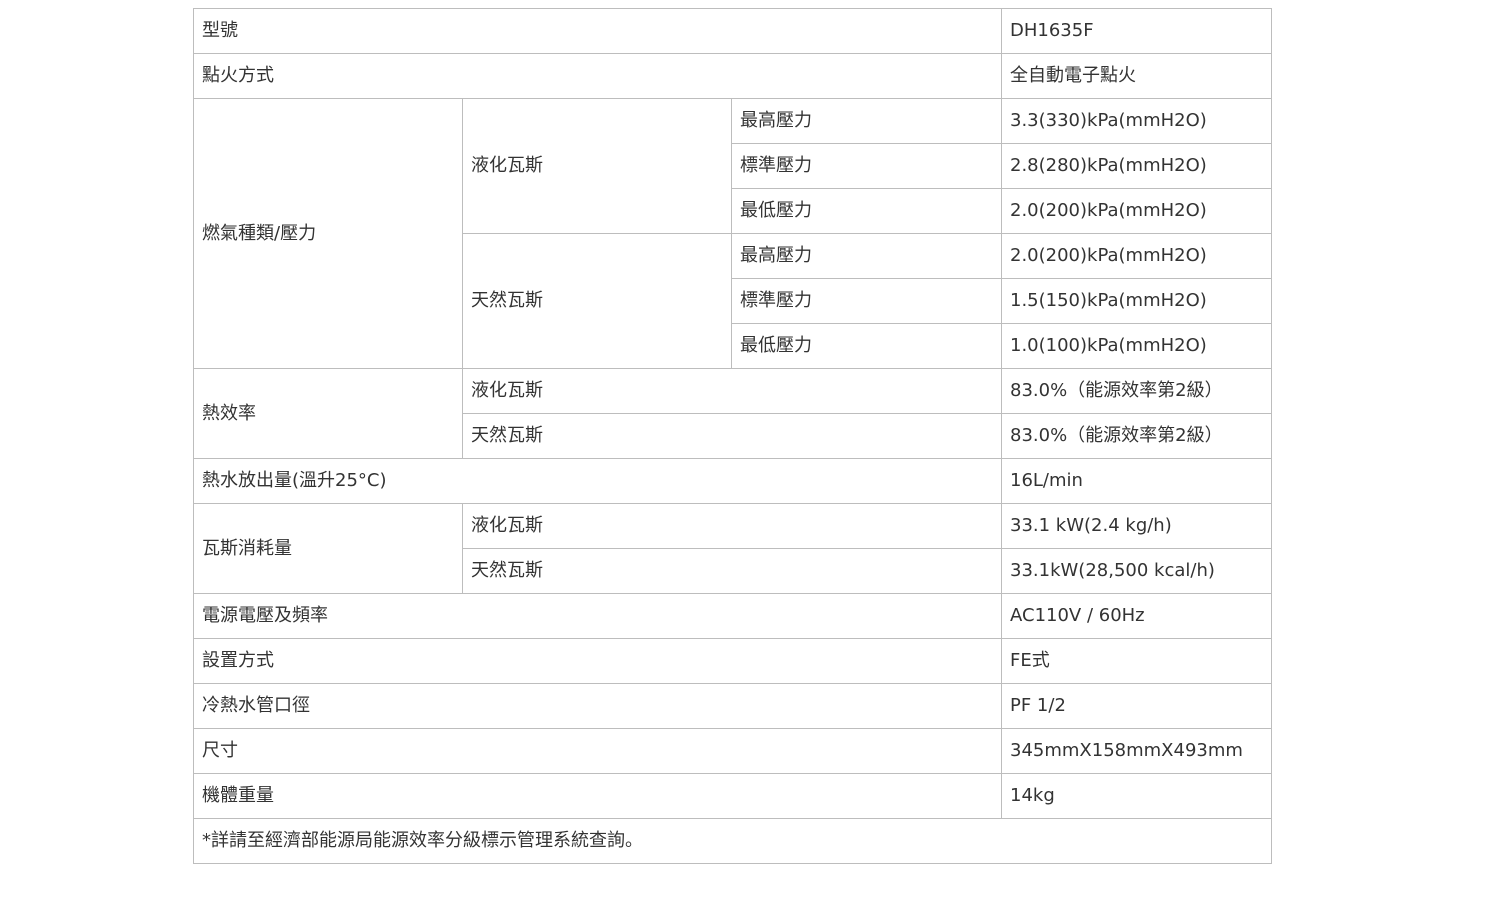  I want to click on table-row-hot-water-output: 熱水放出量(溫升25°C) 16L/min, so click(732, 481).